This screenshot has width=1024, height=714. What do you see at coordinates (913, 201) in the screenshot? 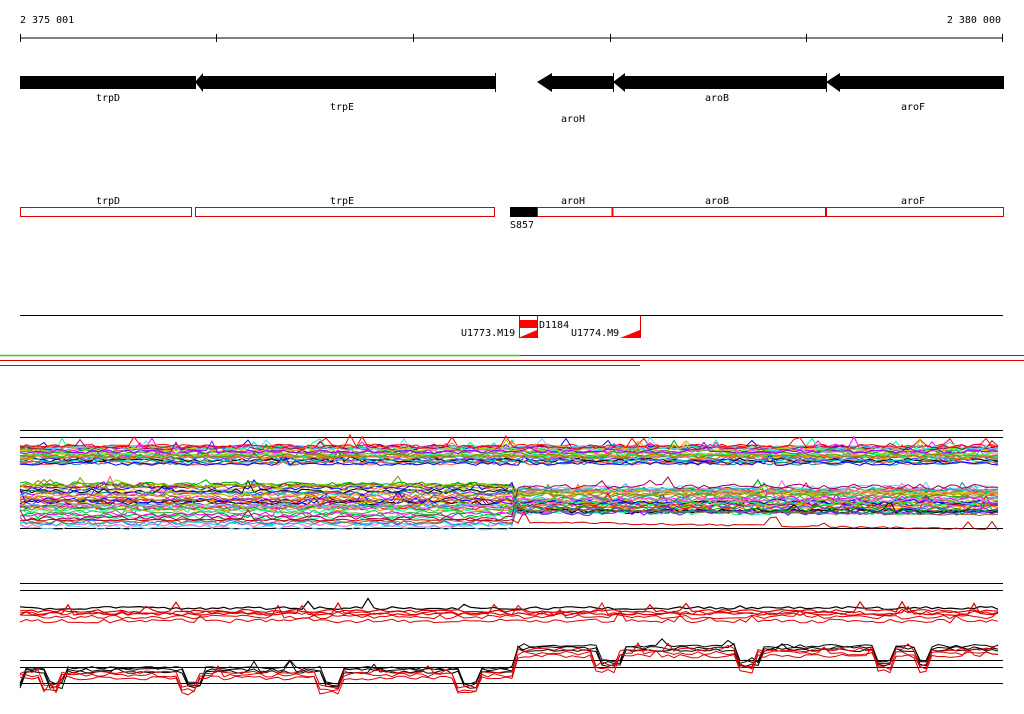
I see `cds-label-aroF: aroF` at bounding box center [913, 201].